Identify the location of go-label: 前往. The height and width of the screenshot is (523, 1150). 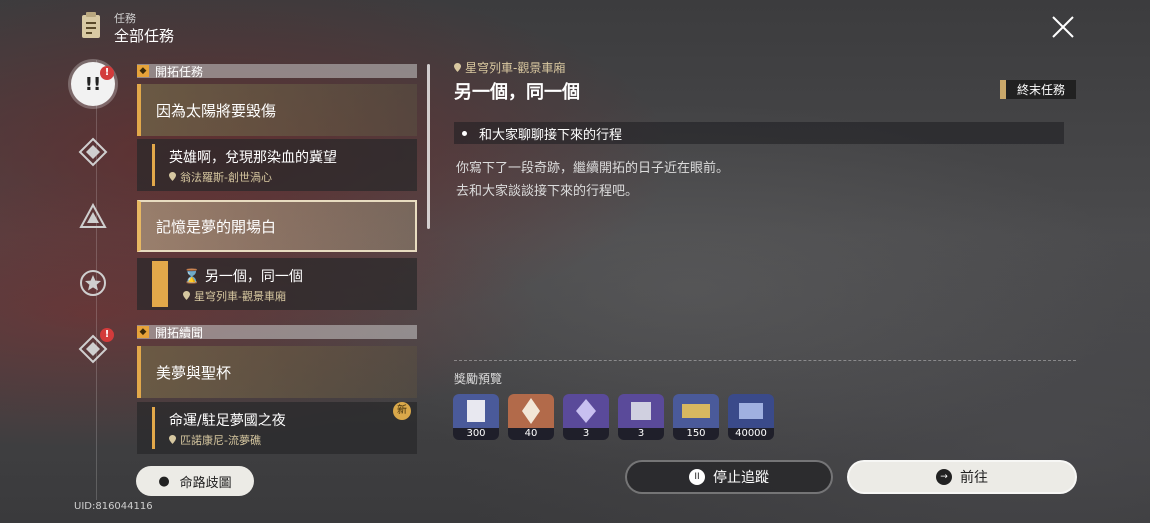
(974, 478).